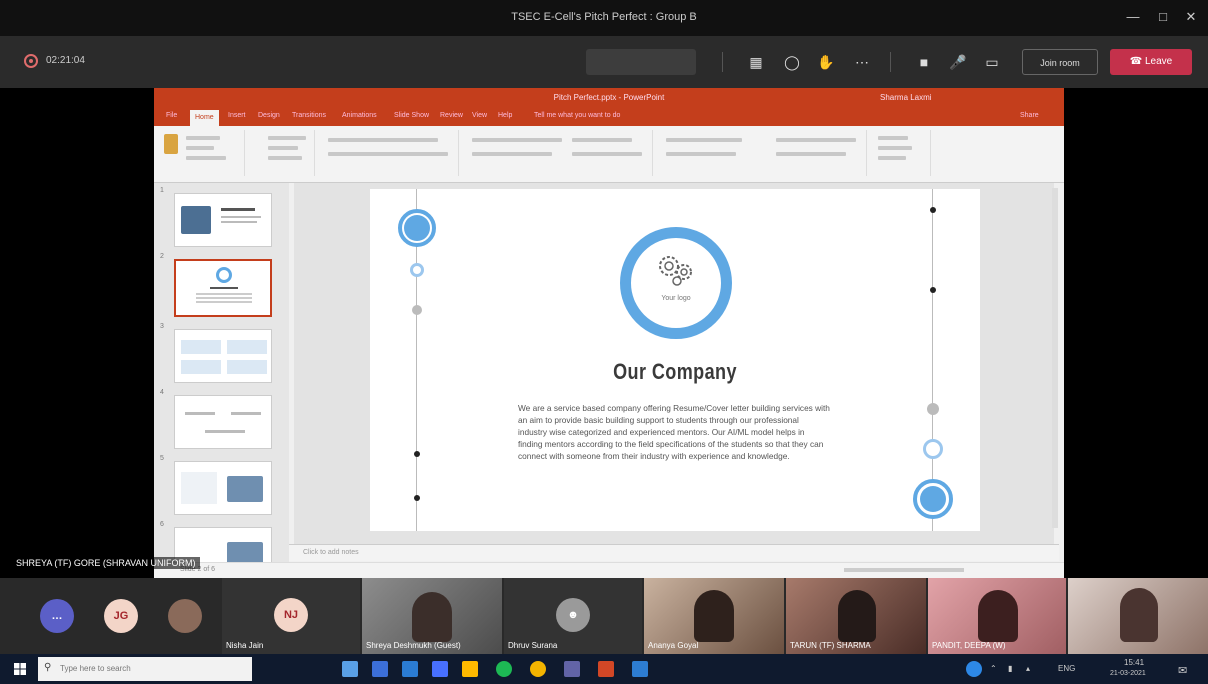  What do you see at coordinates (969, 645) in the screenshot?
I see `participant-name: PANDIT, DEEPA (W)` at bounding box center [969, 645].